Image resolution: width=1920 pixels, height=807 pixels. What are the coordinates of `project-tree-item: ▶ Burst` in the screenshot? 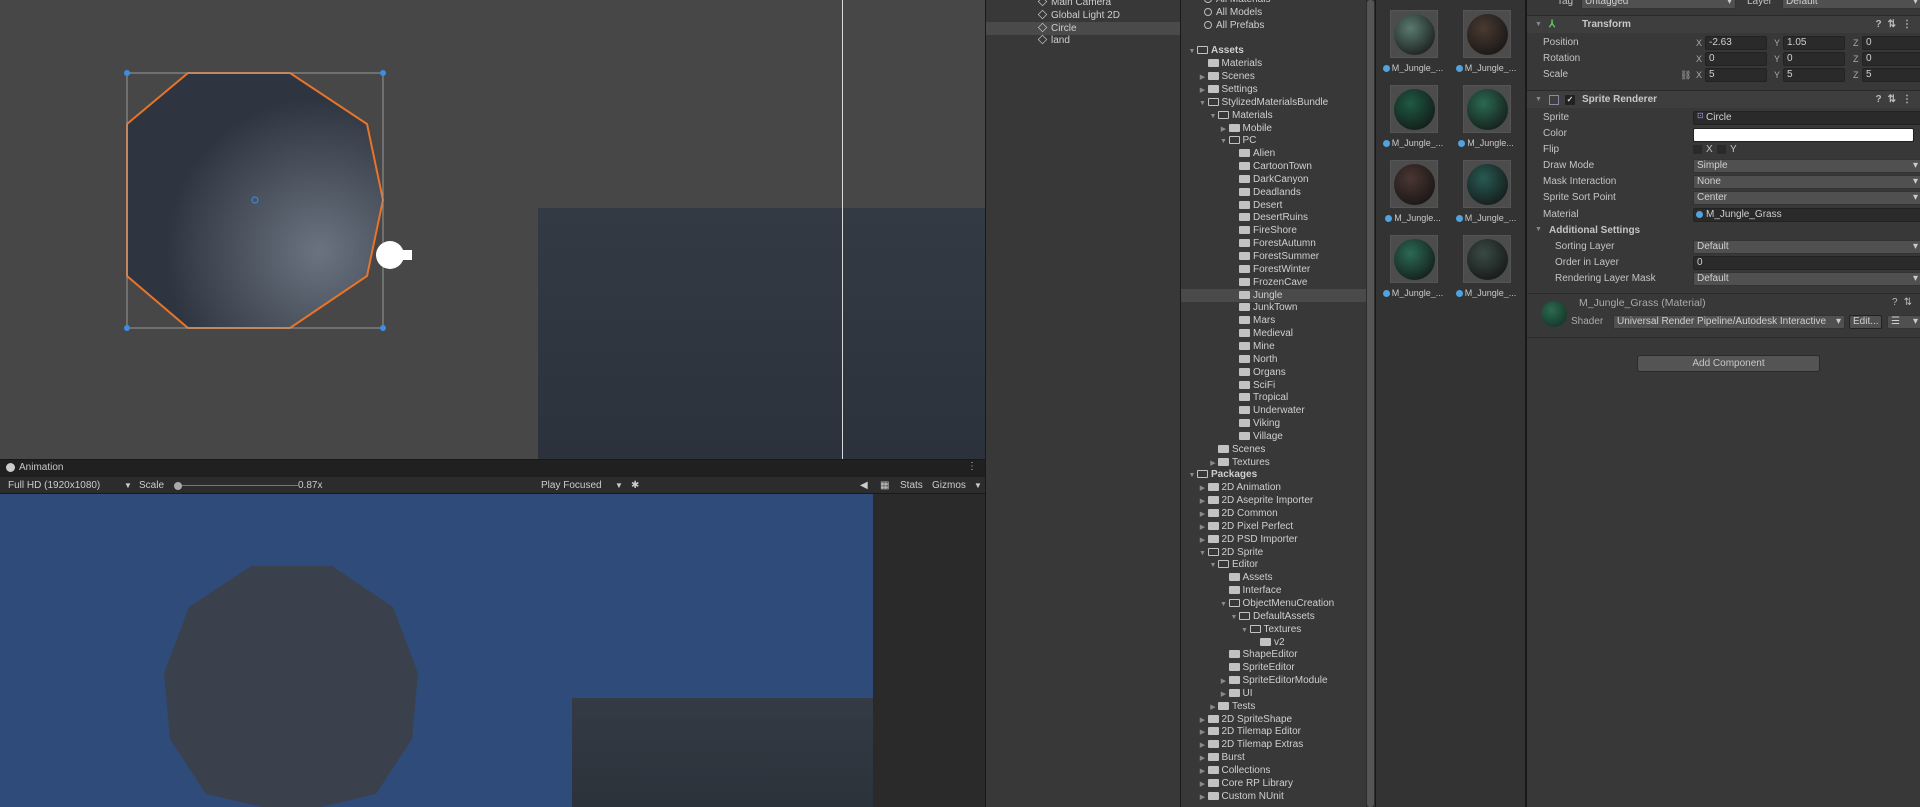 It's located at (1273, 757).